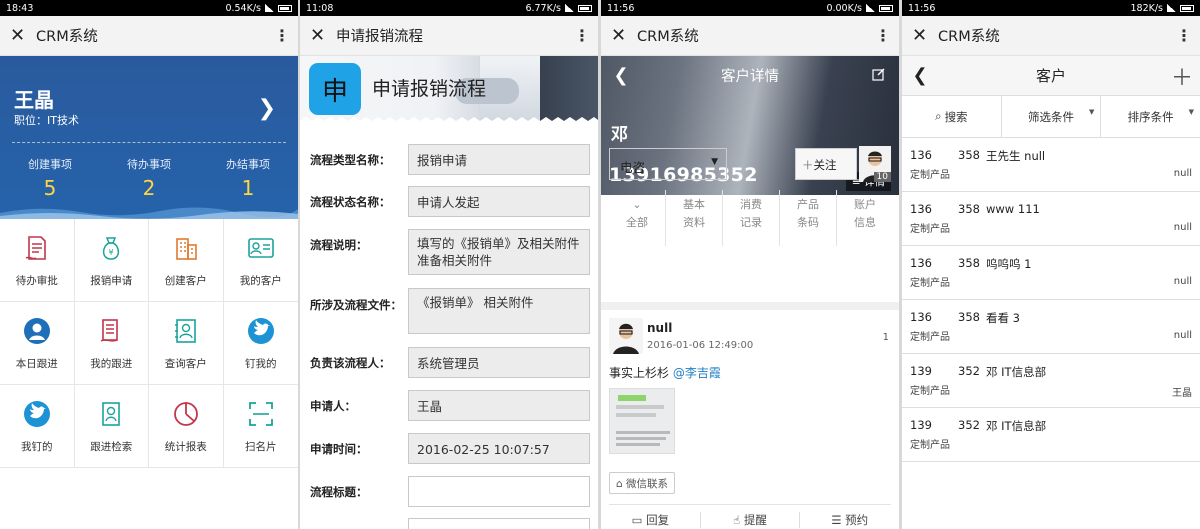 This screenshot has width=1200, height=529. Describe the element at coordinates (499, 362) in the screenshot. I see `field-value: 系统管理员` at that location.